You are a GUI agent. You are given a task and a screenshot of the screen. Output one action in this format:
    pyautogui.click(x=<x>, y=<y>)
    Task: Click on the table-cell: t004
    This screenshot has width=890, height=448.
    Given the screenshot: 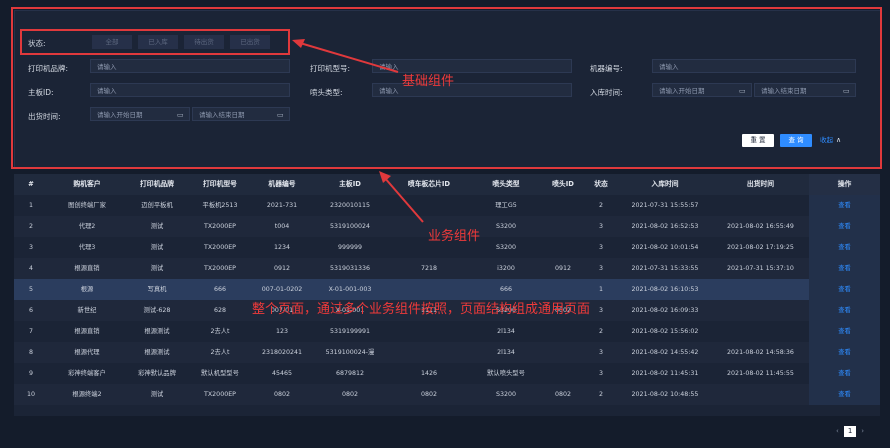 What is the action you would take?
    pyautogui.click(x=282, y=226)
    